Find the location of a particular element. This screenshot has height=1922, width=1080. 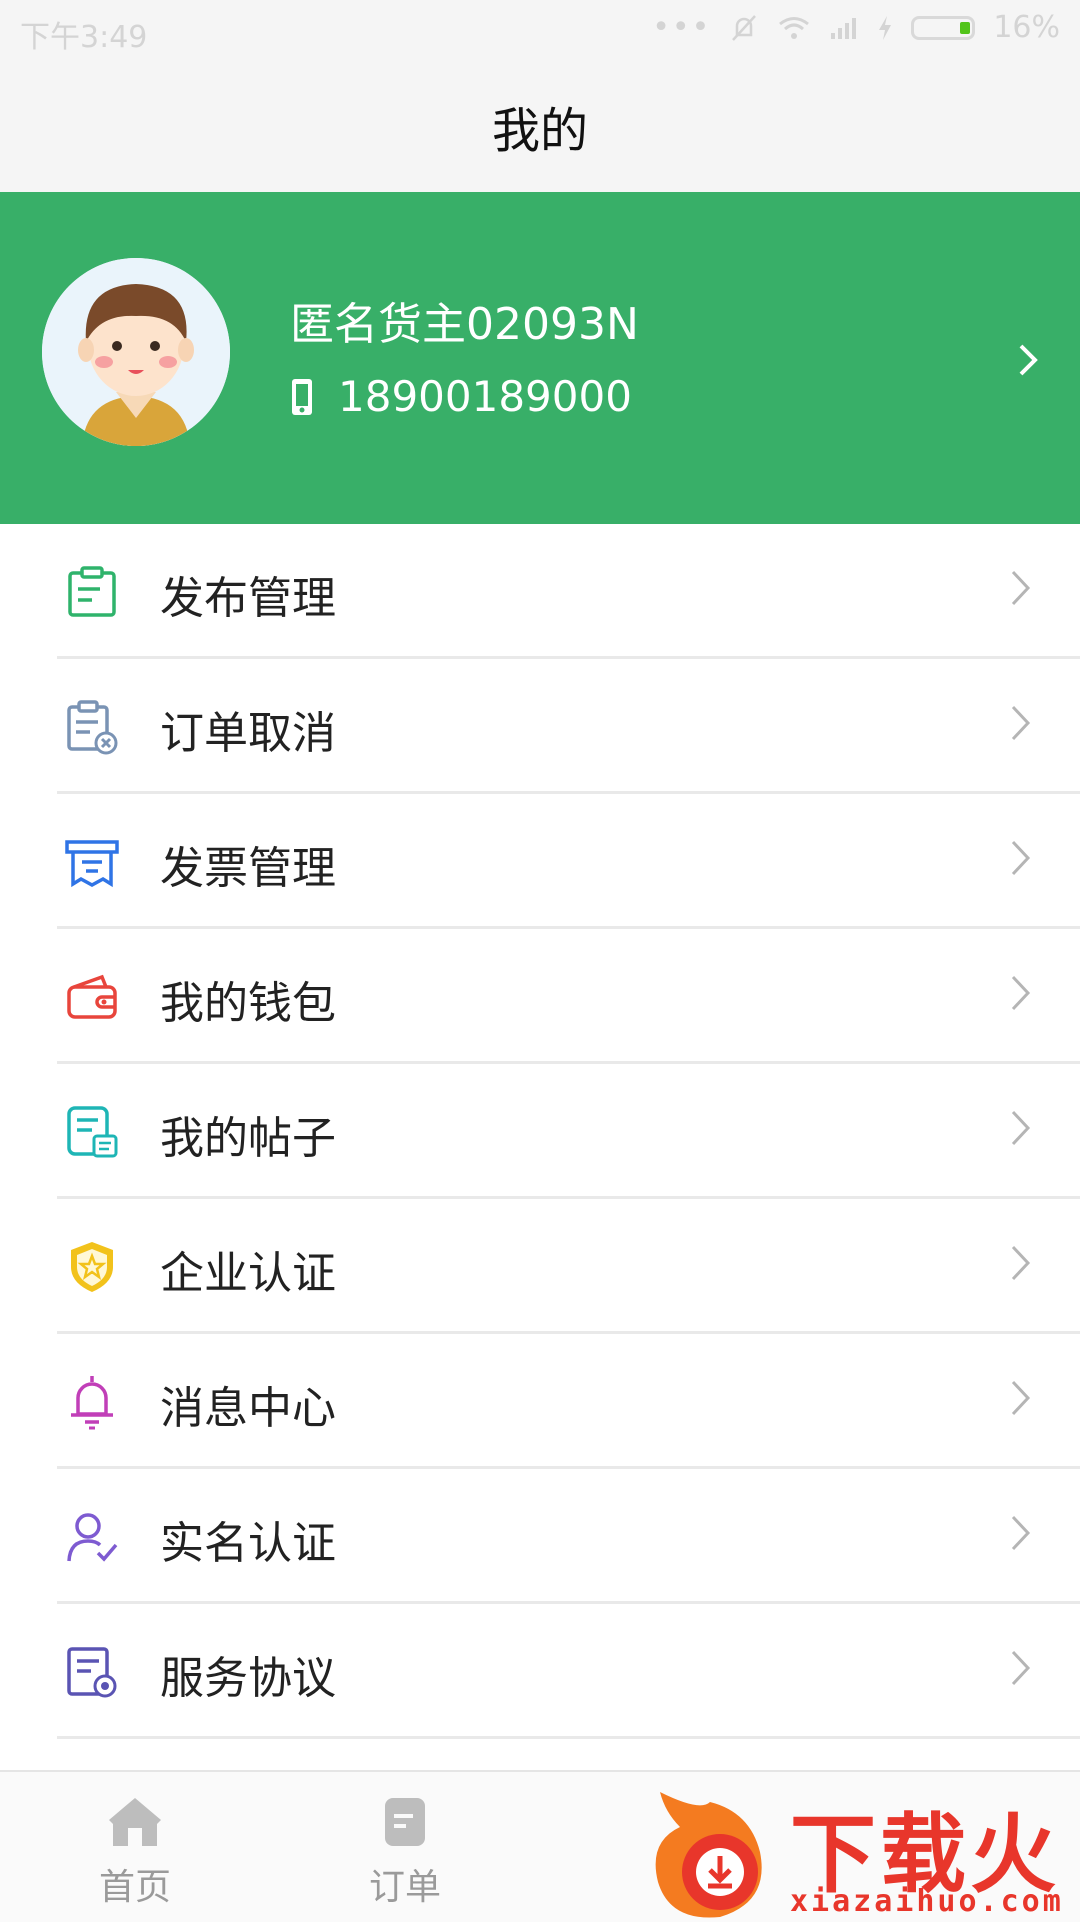

bottom-tab-bar: 首页 订单 下载火 xiazaihuo.com is located at coordinates (540, 1846).